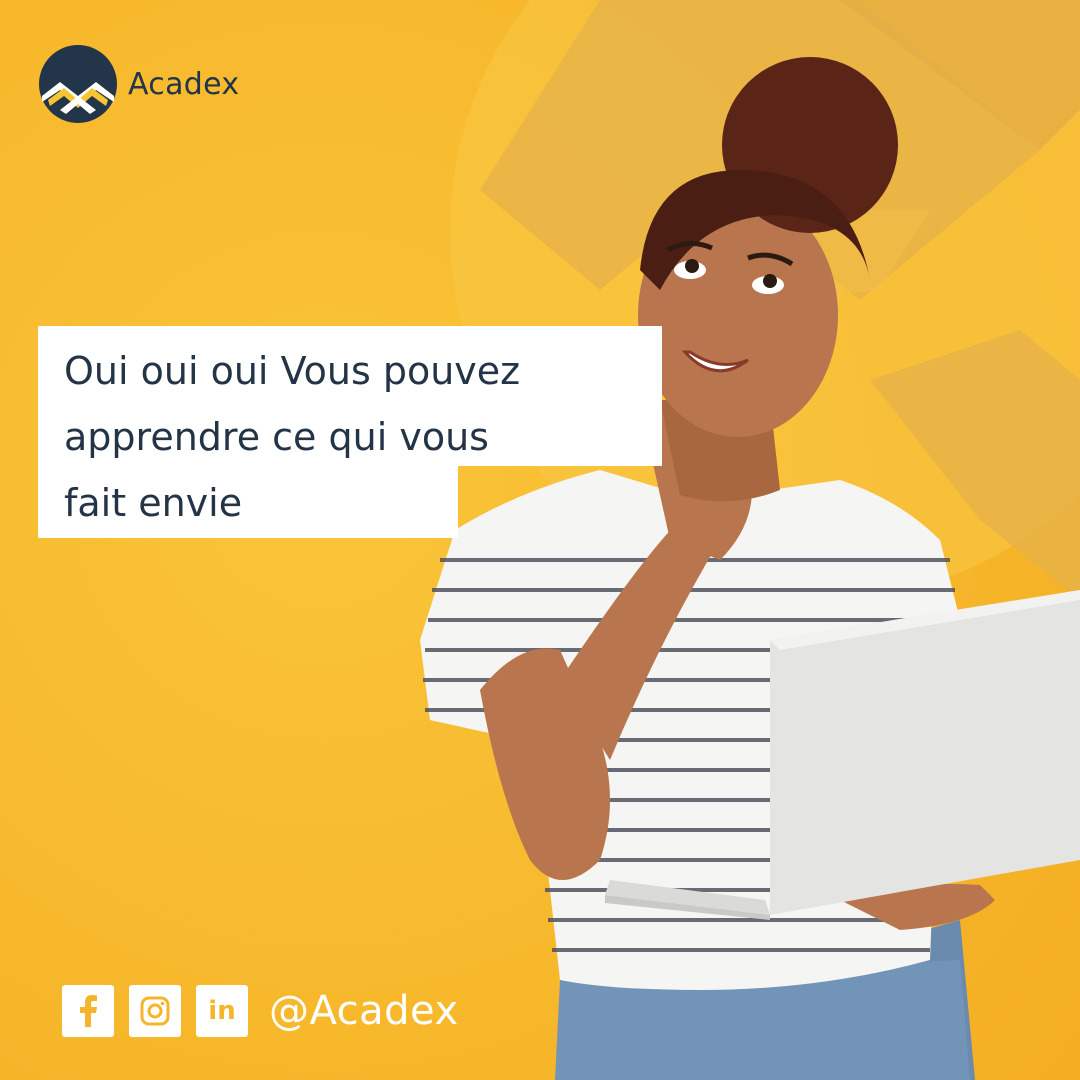 This screenshot has height=1080, width=1080. I want to click on linkedin-icon: in, so click(222, 1011).